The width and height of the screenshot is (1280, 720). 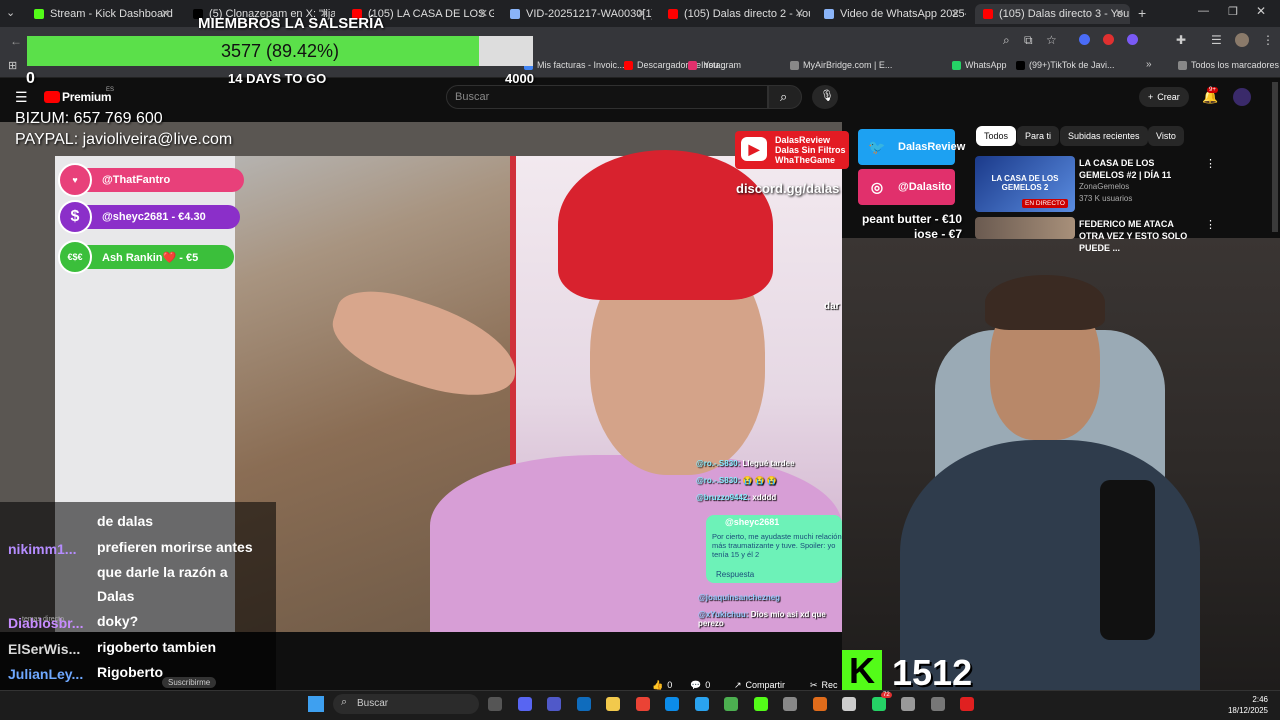 I want to click on filter-chip: Todos, so click(x=996, y=136).